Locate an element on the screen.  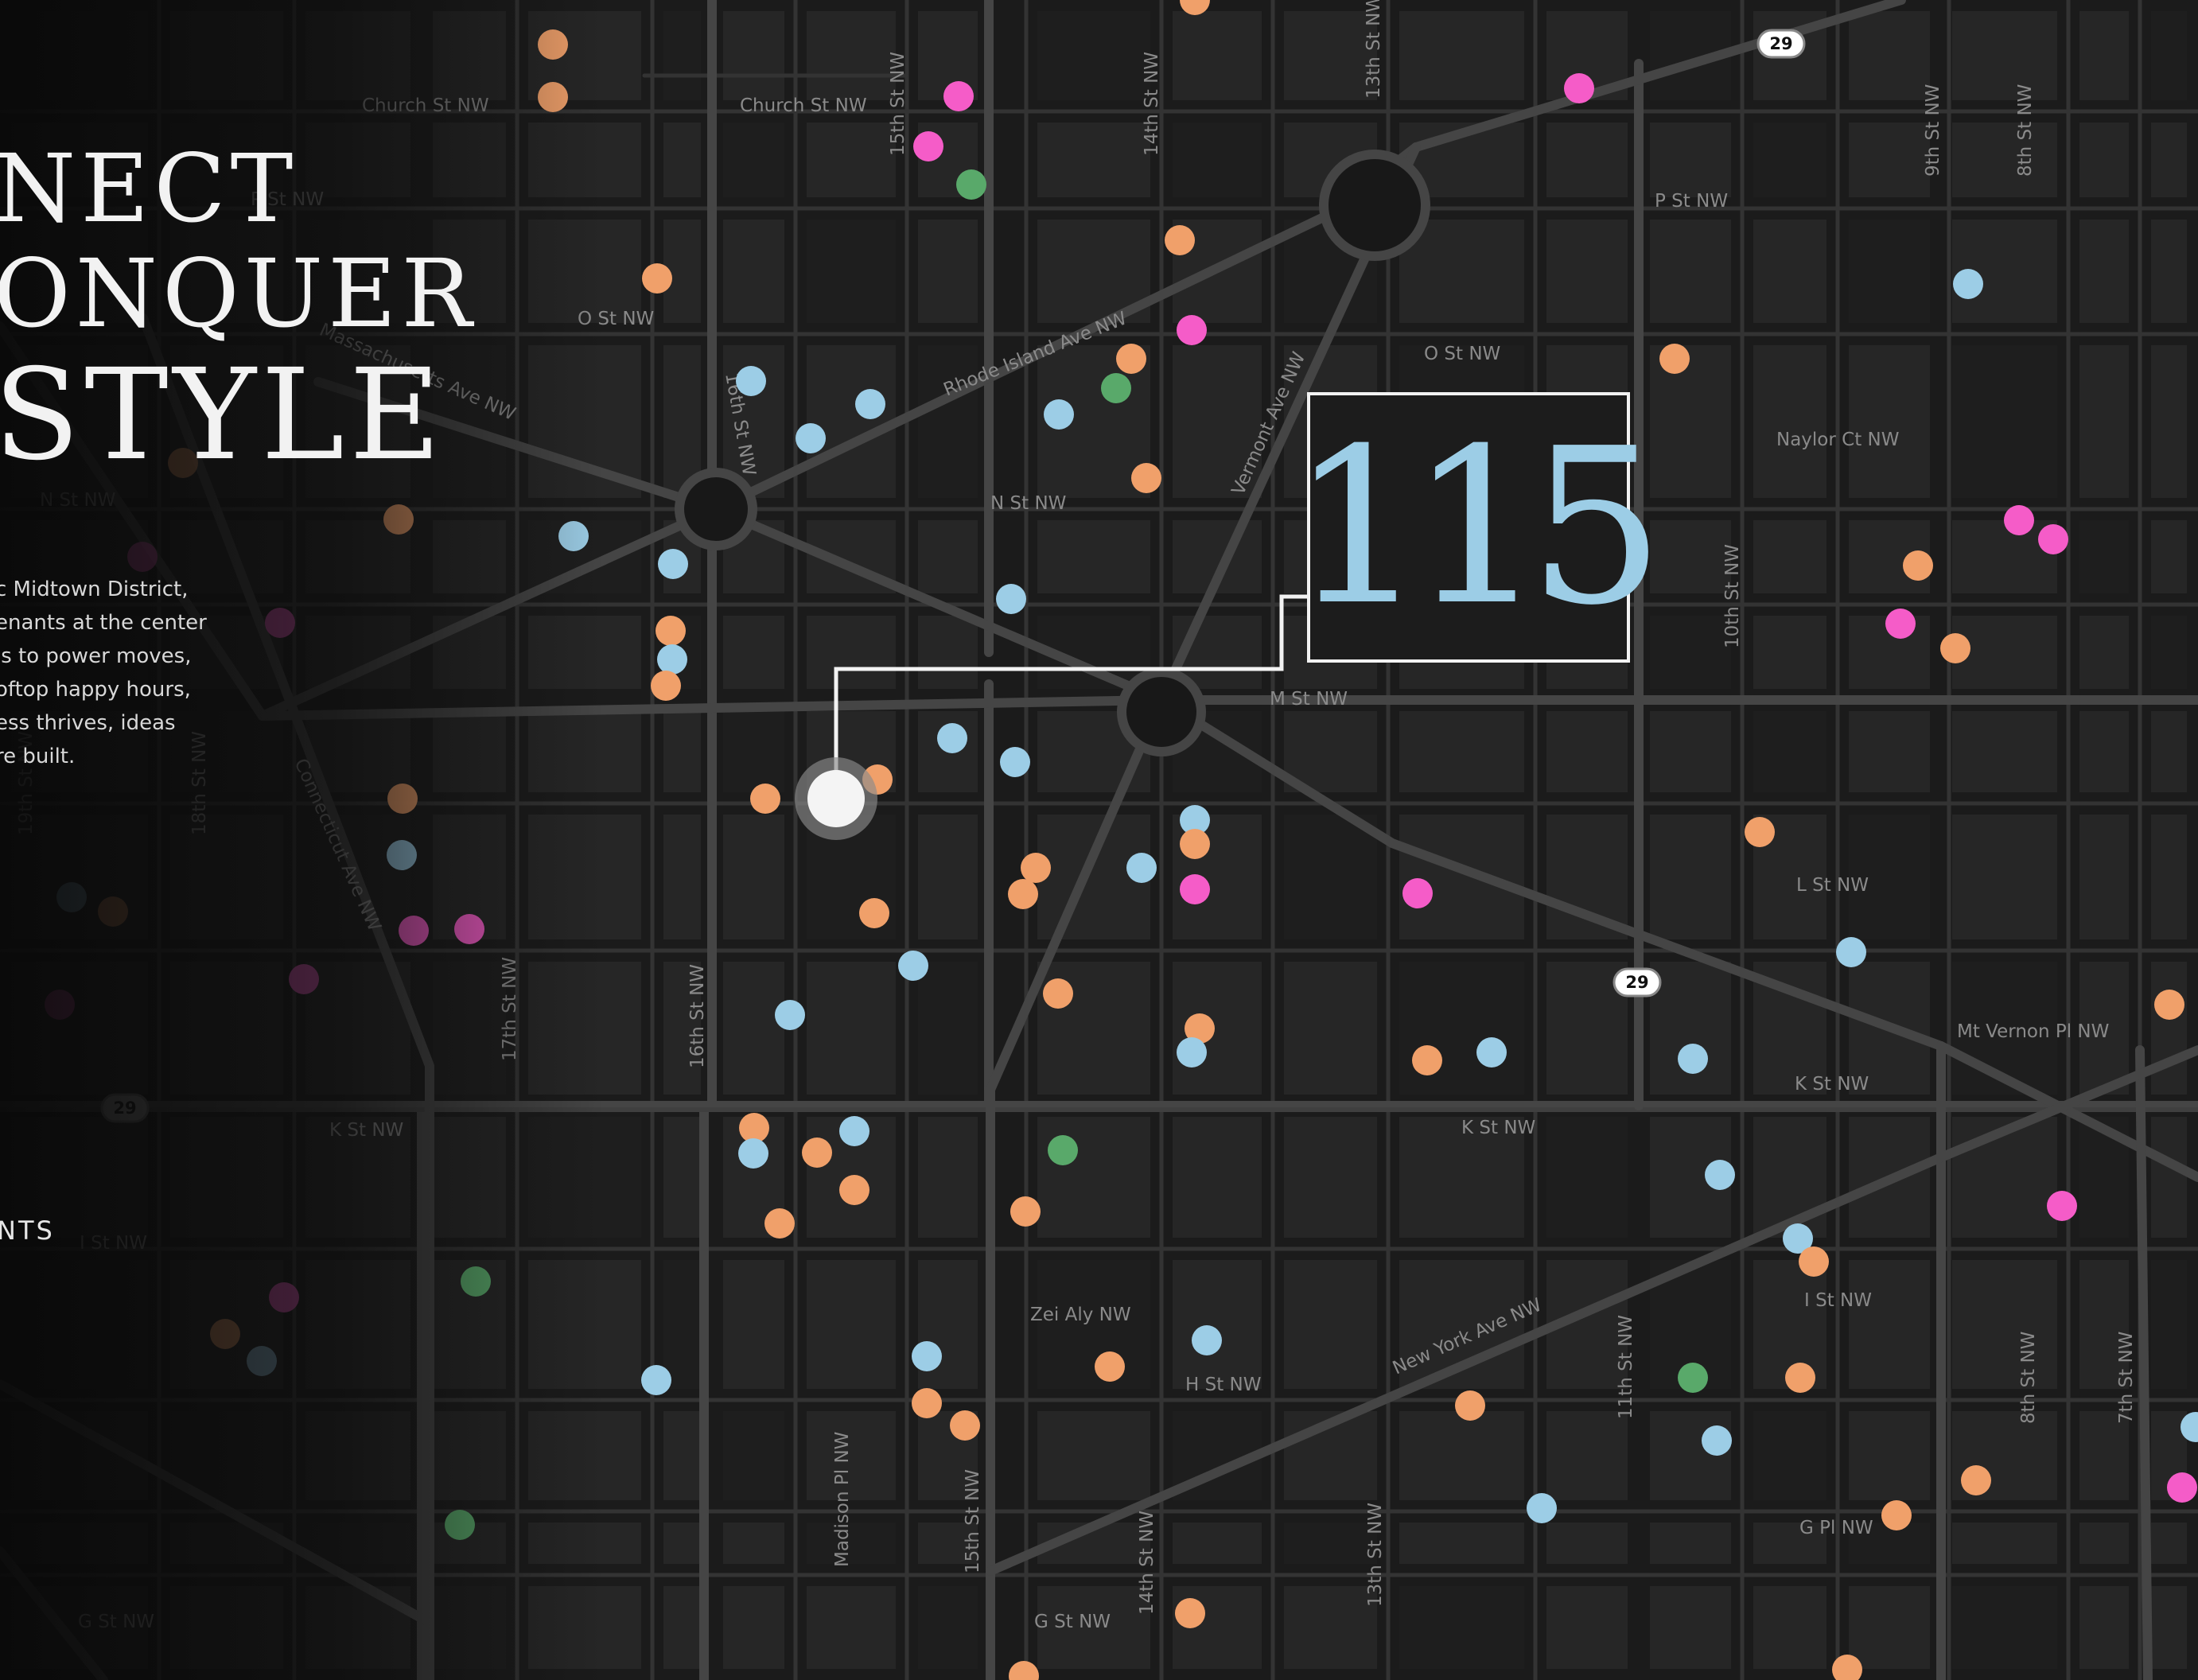
marker-dot is located at coordinates (836, 798).